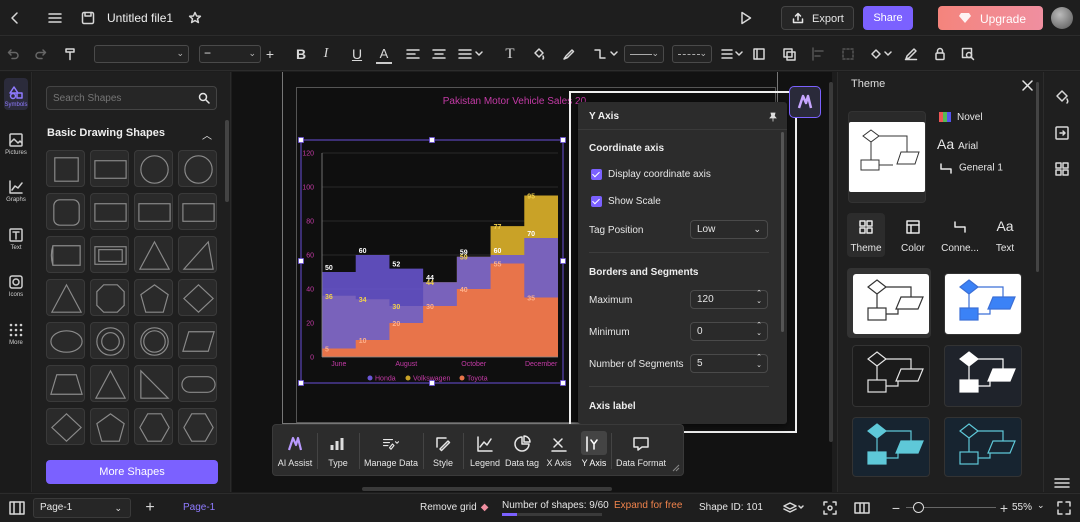 This screenshot has height=522, width=1080. Describe the element at coordinates (732, 54) in the screenshot. I see `line-ends-icon` at that location.